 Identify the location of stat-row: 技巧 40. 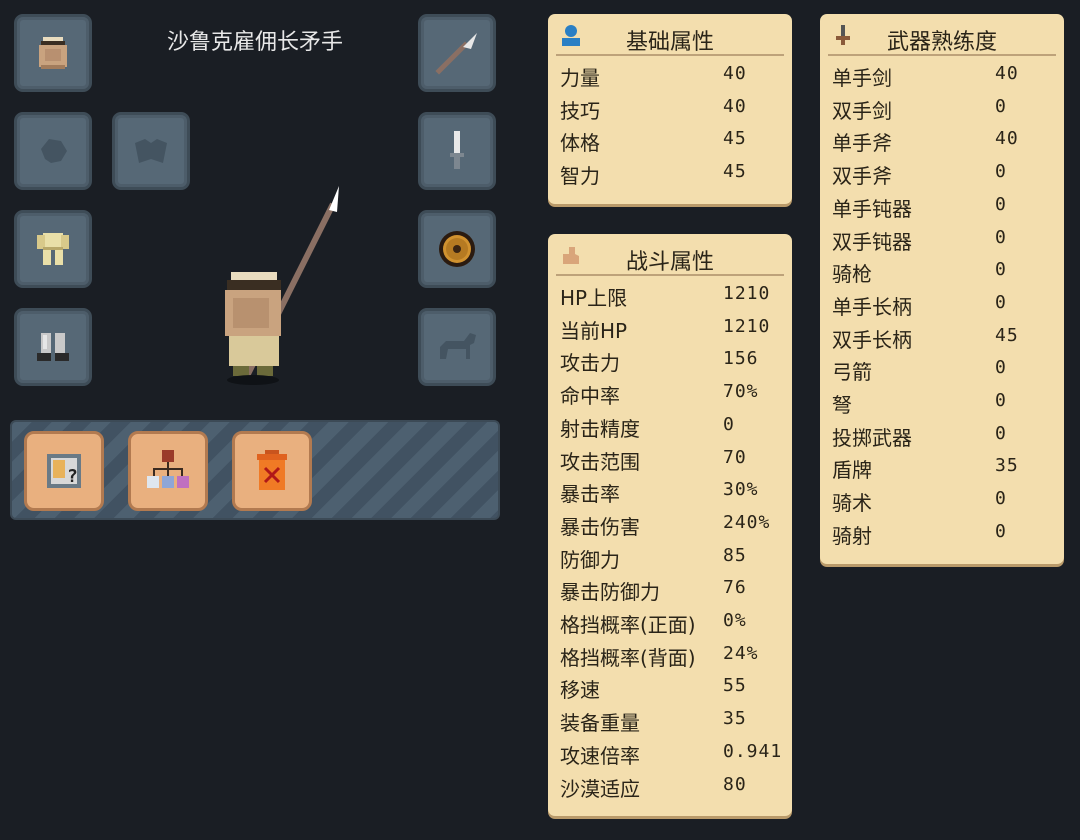
(672, 111).